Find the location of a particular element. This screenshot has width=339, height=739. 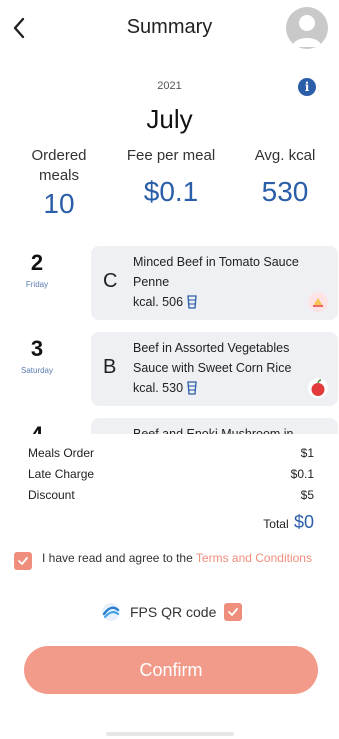

set-letter: C is located at coordinates (110, 281).